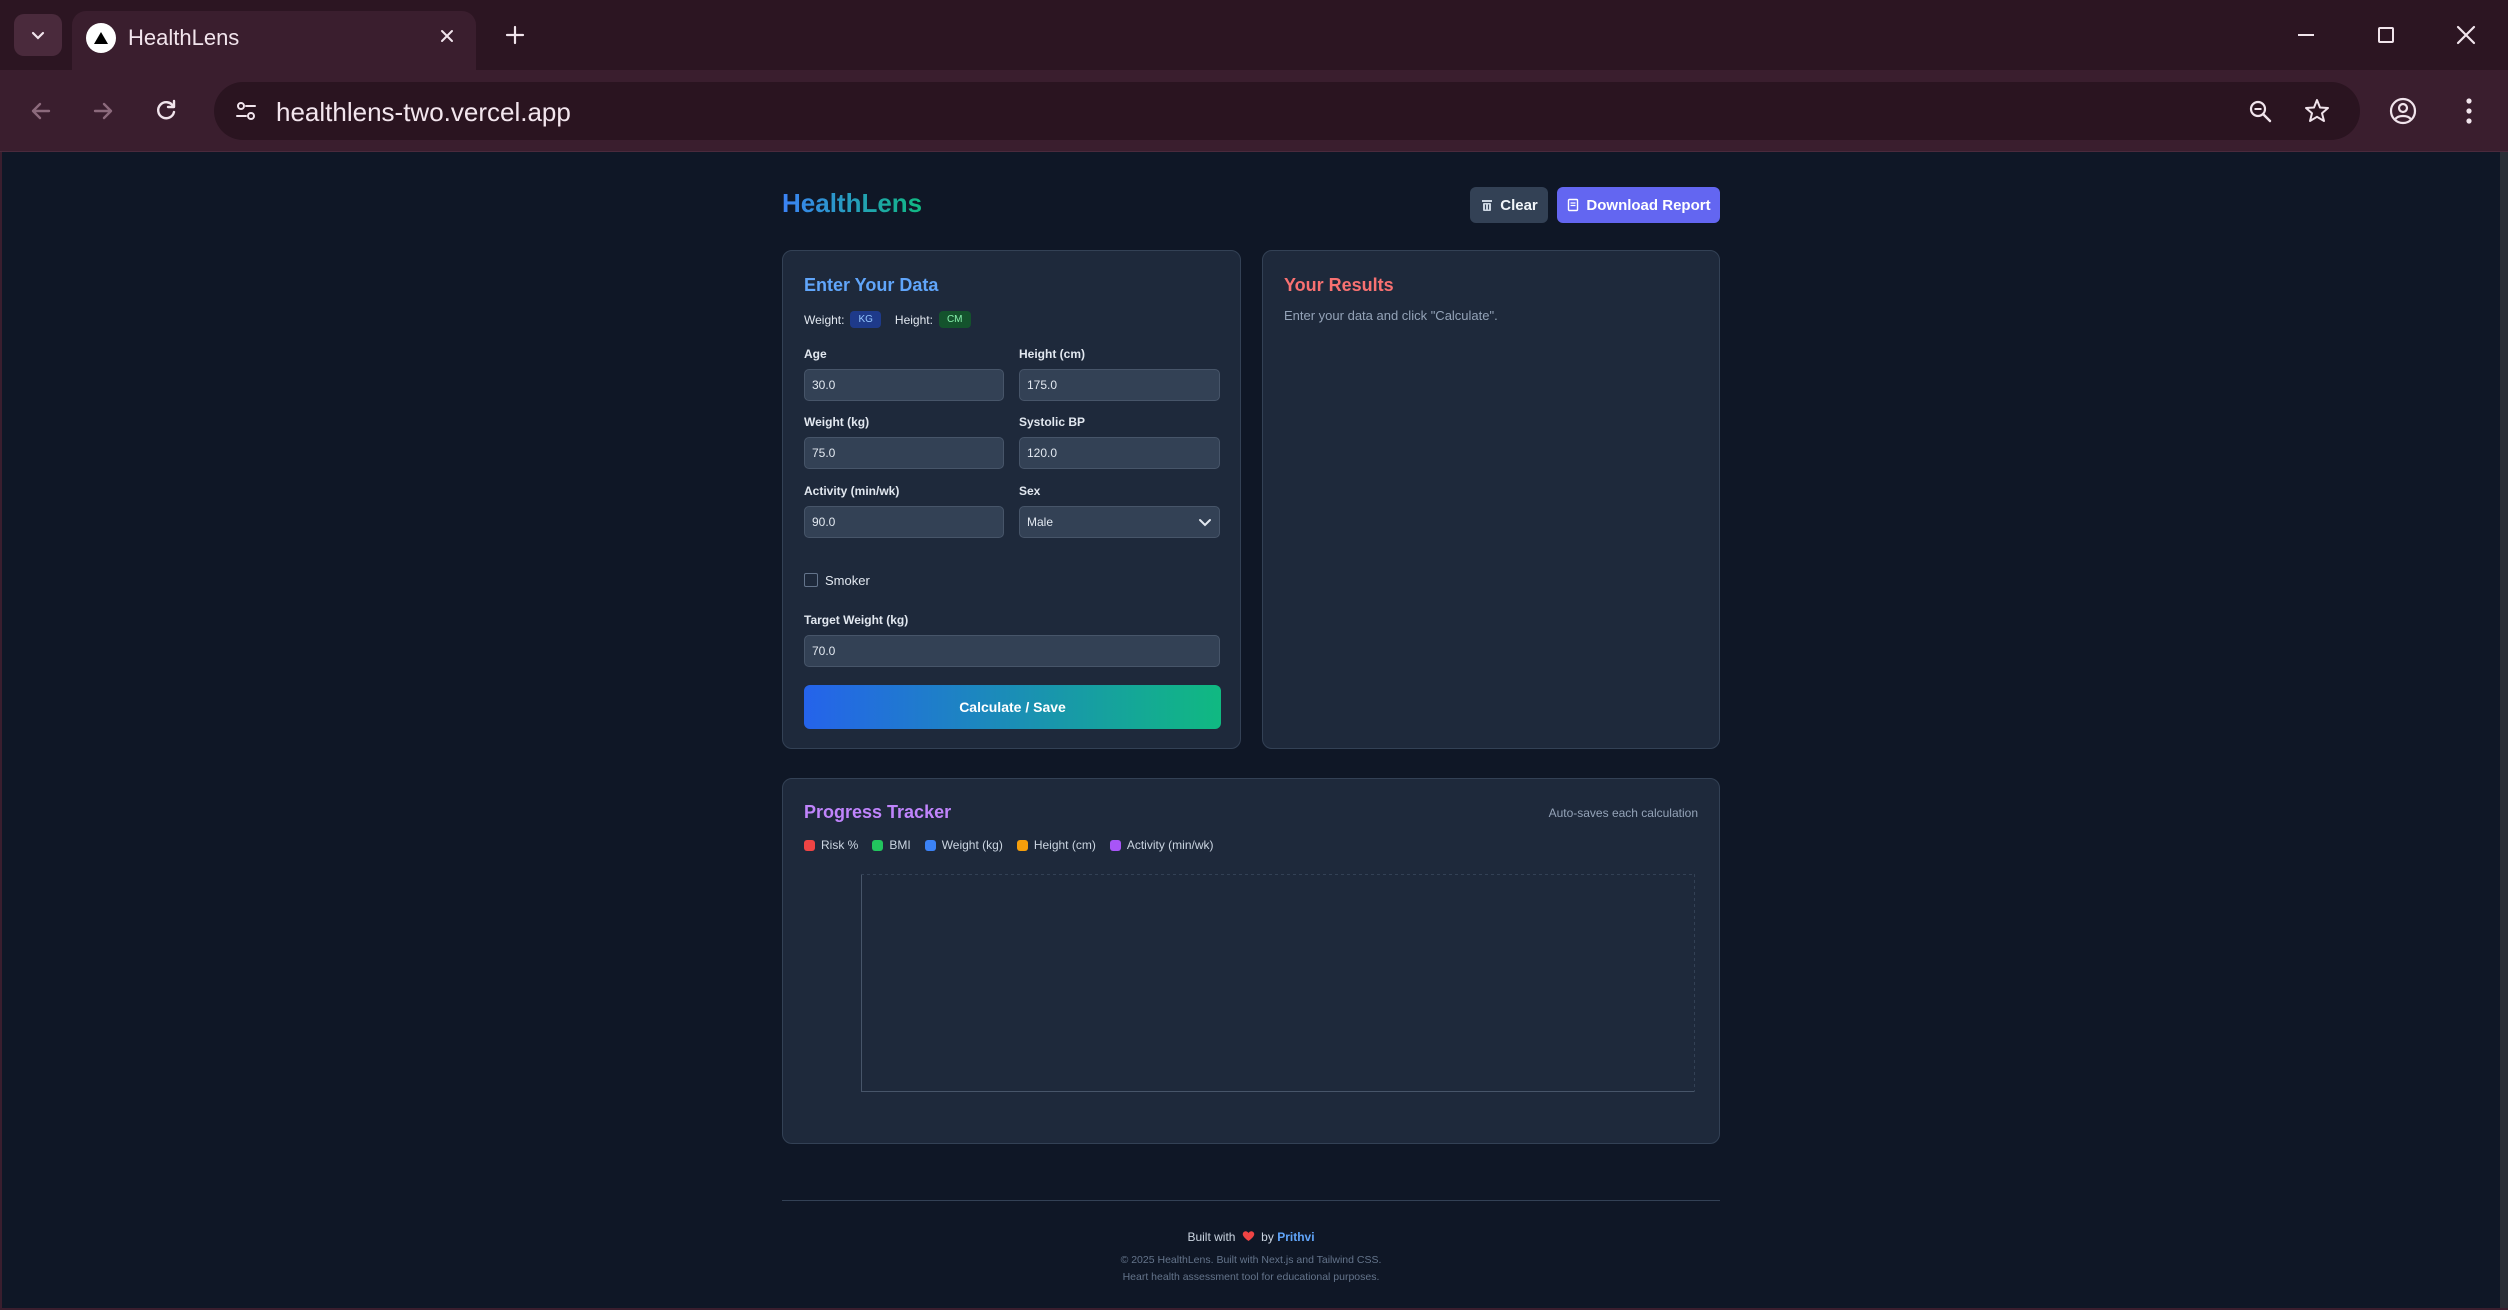  I want to click on window-frame-left, so click(1, 731).